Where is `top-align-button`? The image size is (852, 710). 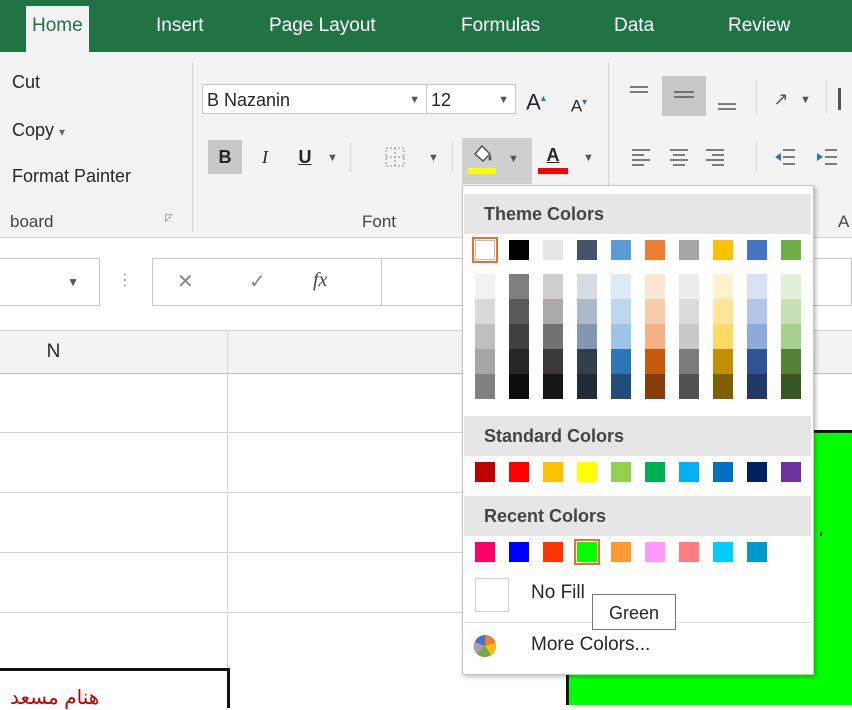 top-align-button is located at coordinates (639, 95).